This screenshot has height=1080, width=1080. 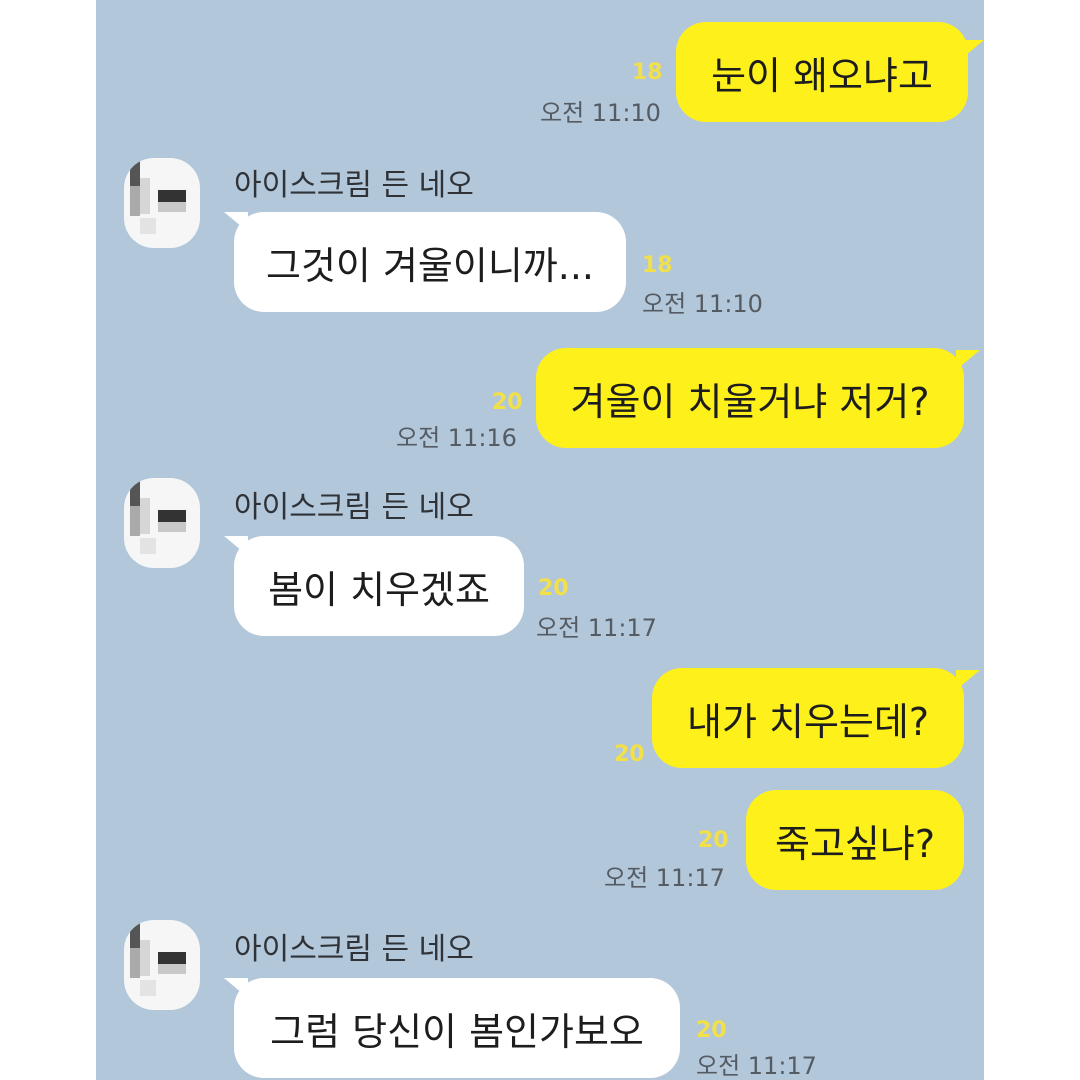 I want to click on message-bubble: 죽고싶냐?, so click(x=855, y=840).